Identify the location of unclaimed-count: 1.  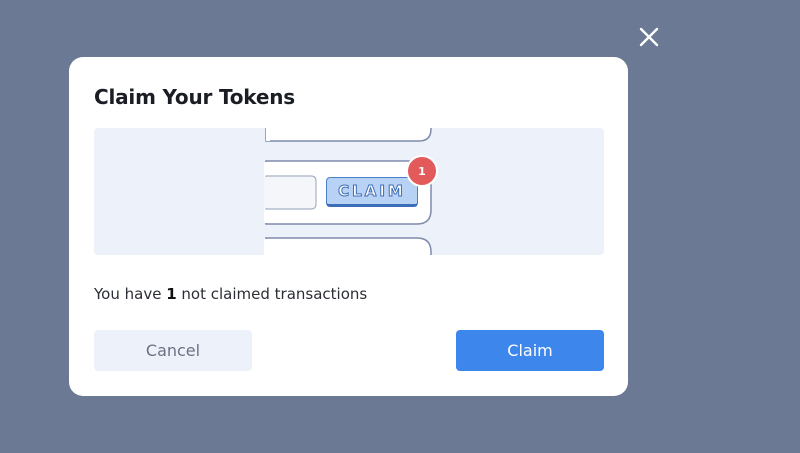
(171, 294).